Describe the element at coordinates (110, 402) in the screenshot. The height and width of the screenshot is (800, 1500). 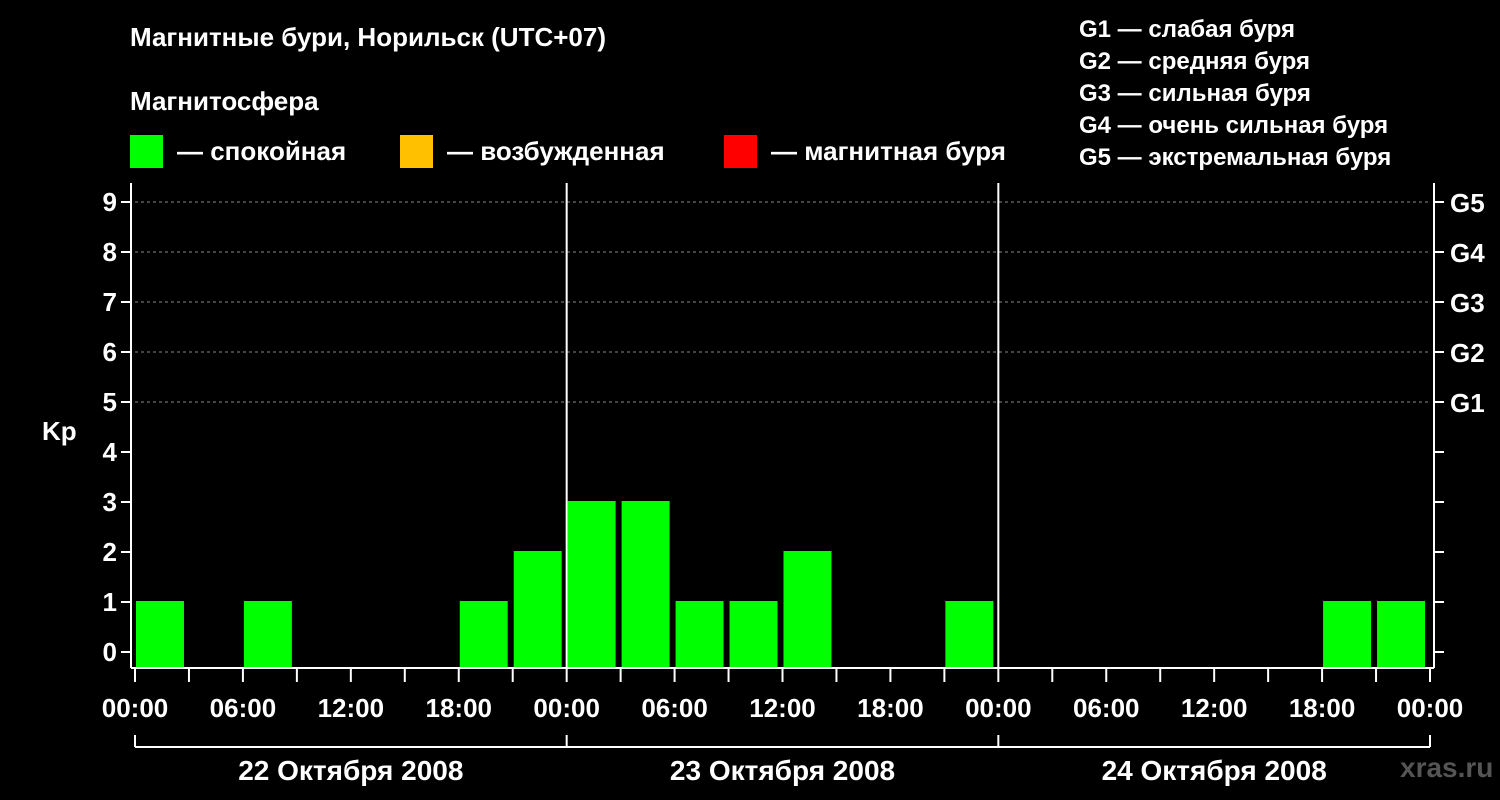
I see `y-tick-label: 5` at that location.